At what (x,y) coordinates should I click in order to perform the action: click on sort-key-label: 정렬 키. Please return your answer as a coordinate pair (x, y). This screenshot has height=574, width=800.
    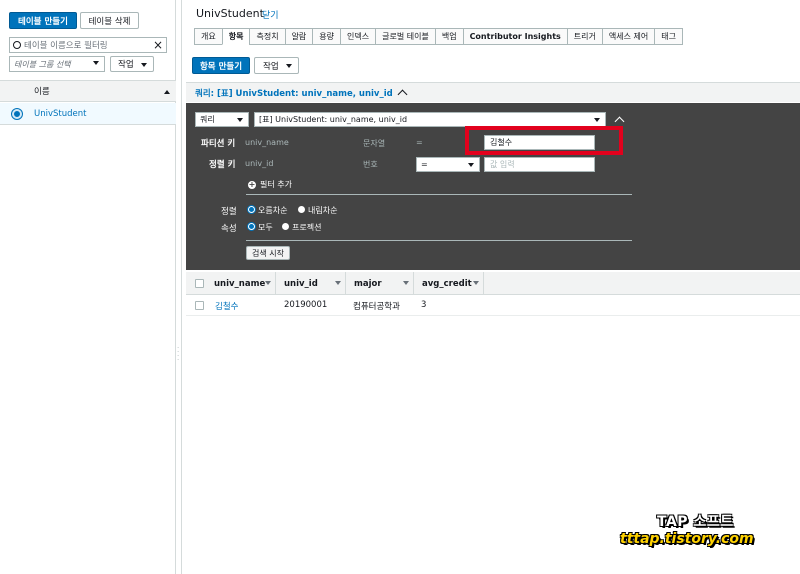
    Looking at the image, I should click on (222, 165).